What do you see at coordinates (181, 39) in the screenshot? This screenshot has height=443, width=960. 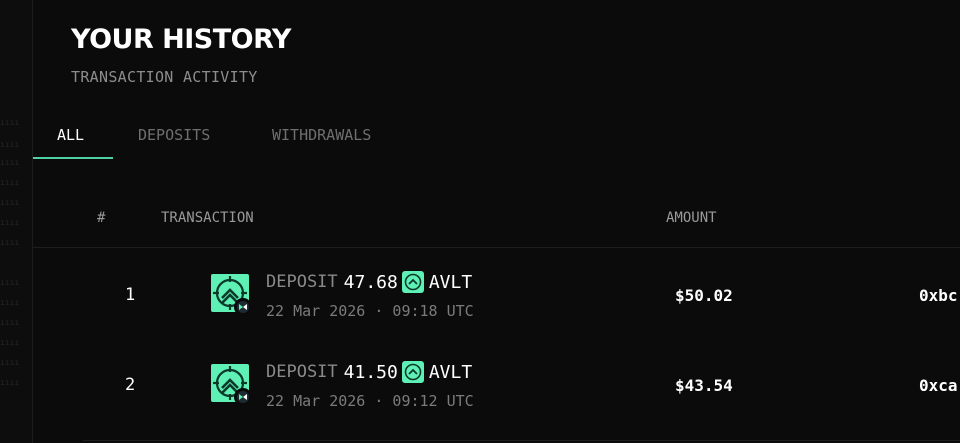 I see `page-title: YOUR HISTORY` at bounding box center [181, 39].